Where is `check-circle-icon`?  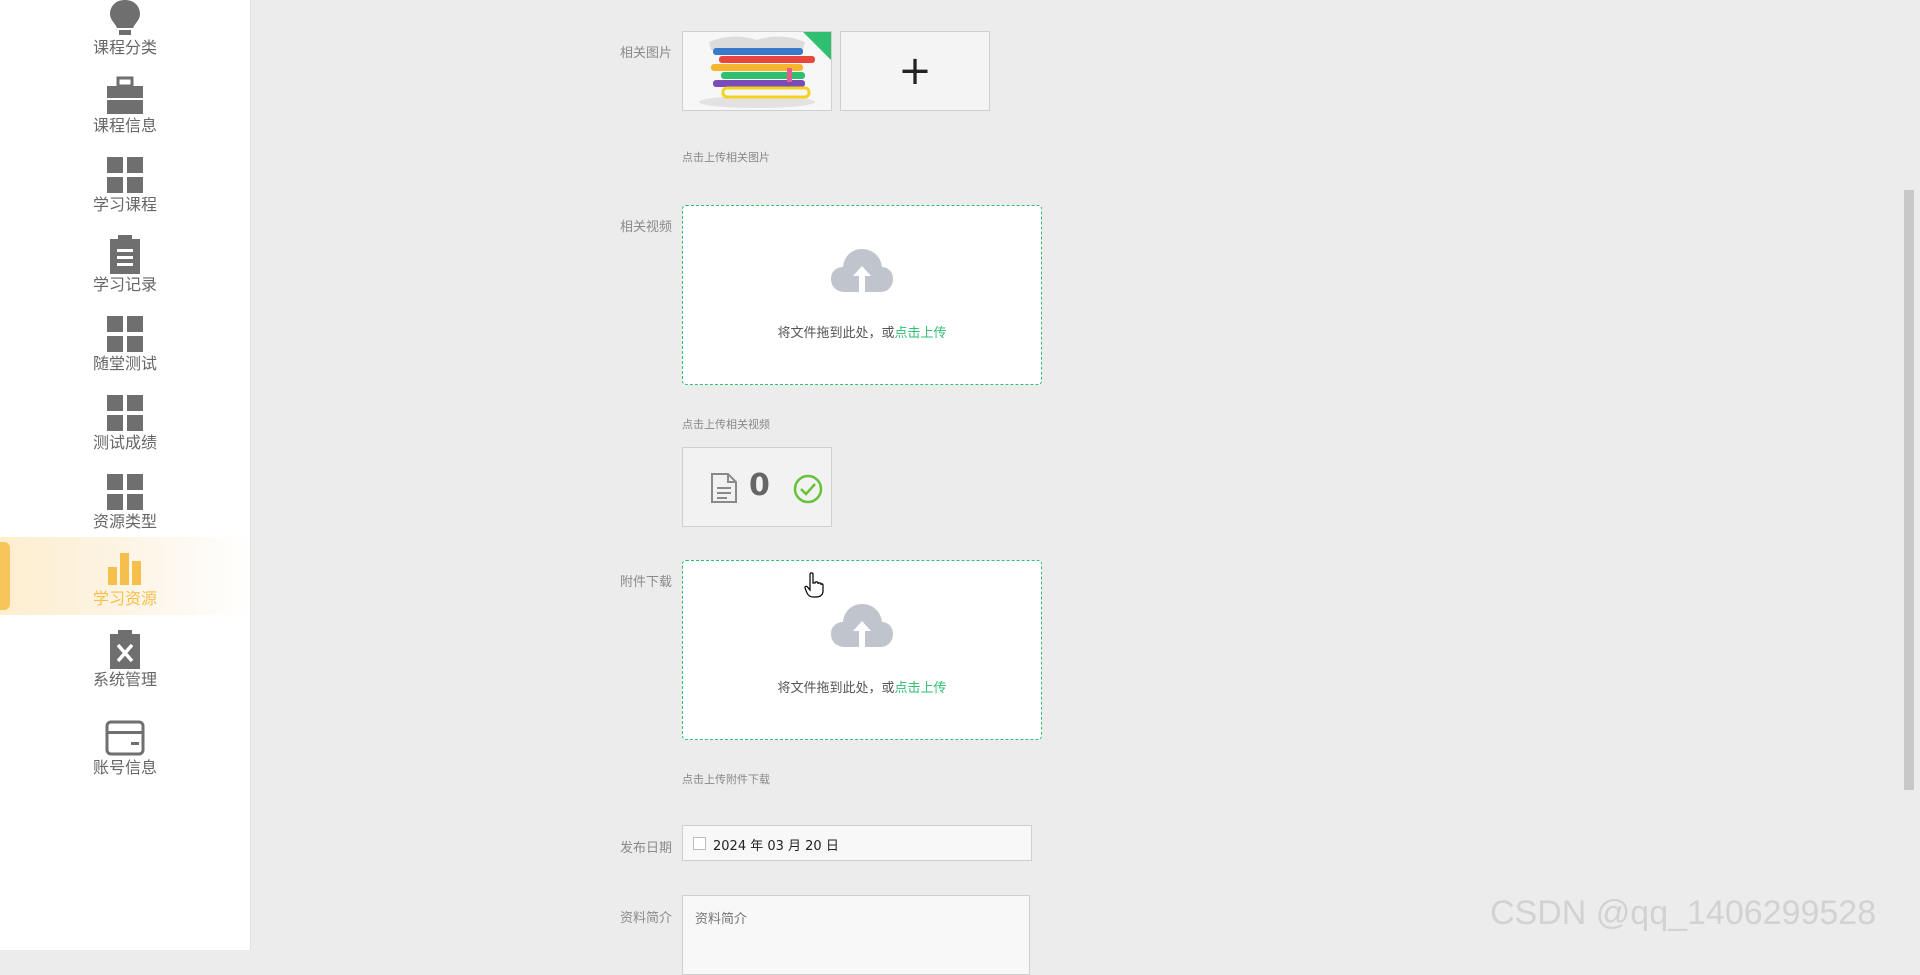
check-circle-icon is located at coordinates (808, 489).